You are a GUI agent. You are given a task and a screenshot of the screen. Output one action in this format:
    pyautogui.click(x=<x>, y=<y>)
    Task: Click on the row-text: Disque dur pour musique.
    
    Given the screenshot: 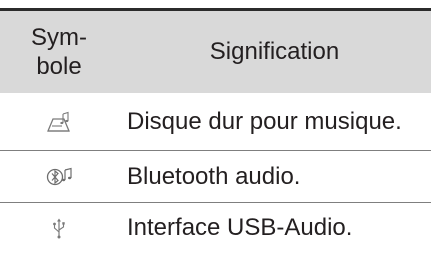 What is the action you would take?
    pyautogui.click(x=264, y=121)
    